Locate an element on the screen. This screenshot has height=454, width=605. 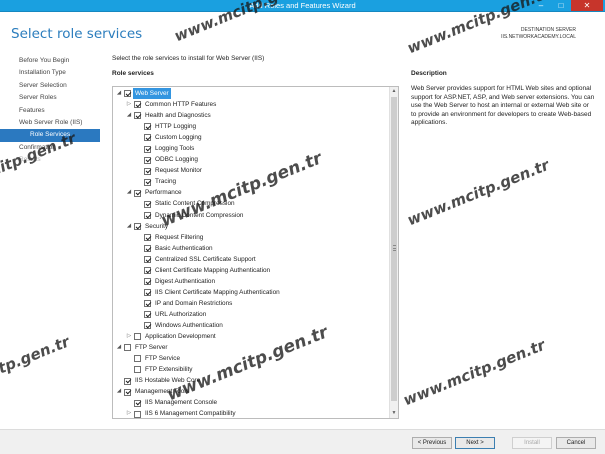
tree-item-label: FTP Extensibility is located at coordinates (169, 370).